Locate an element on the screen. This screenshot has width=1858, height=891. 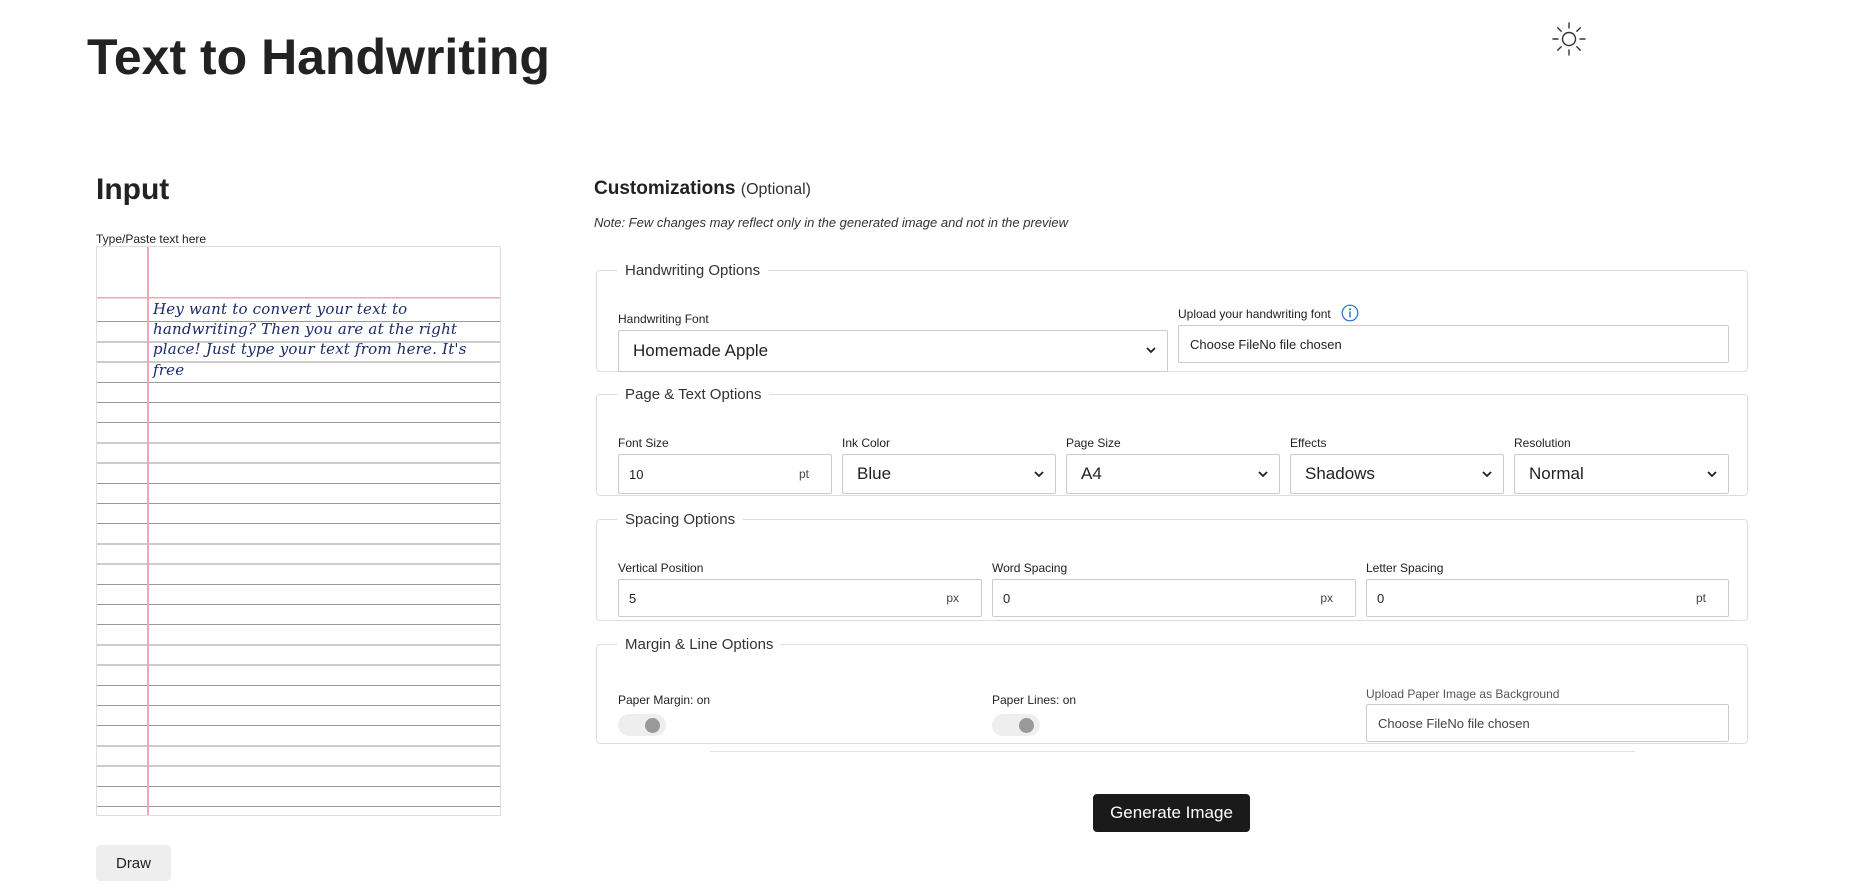
vertical-position-label: Vertical Position is located at coordinates (661, 568).